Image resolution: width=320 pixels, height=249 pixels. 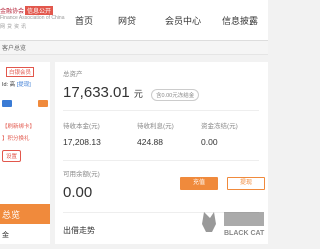 I want to click on breadcrumb: 客户总览, so click(x=14, y=49).